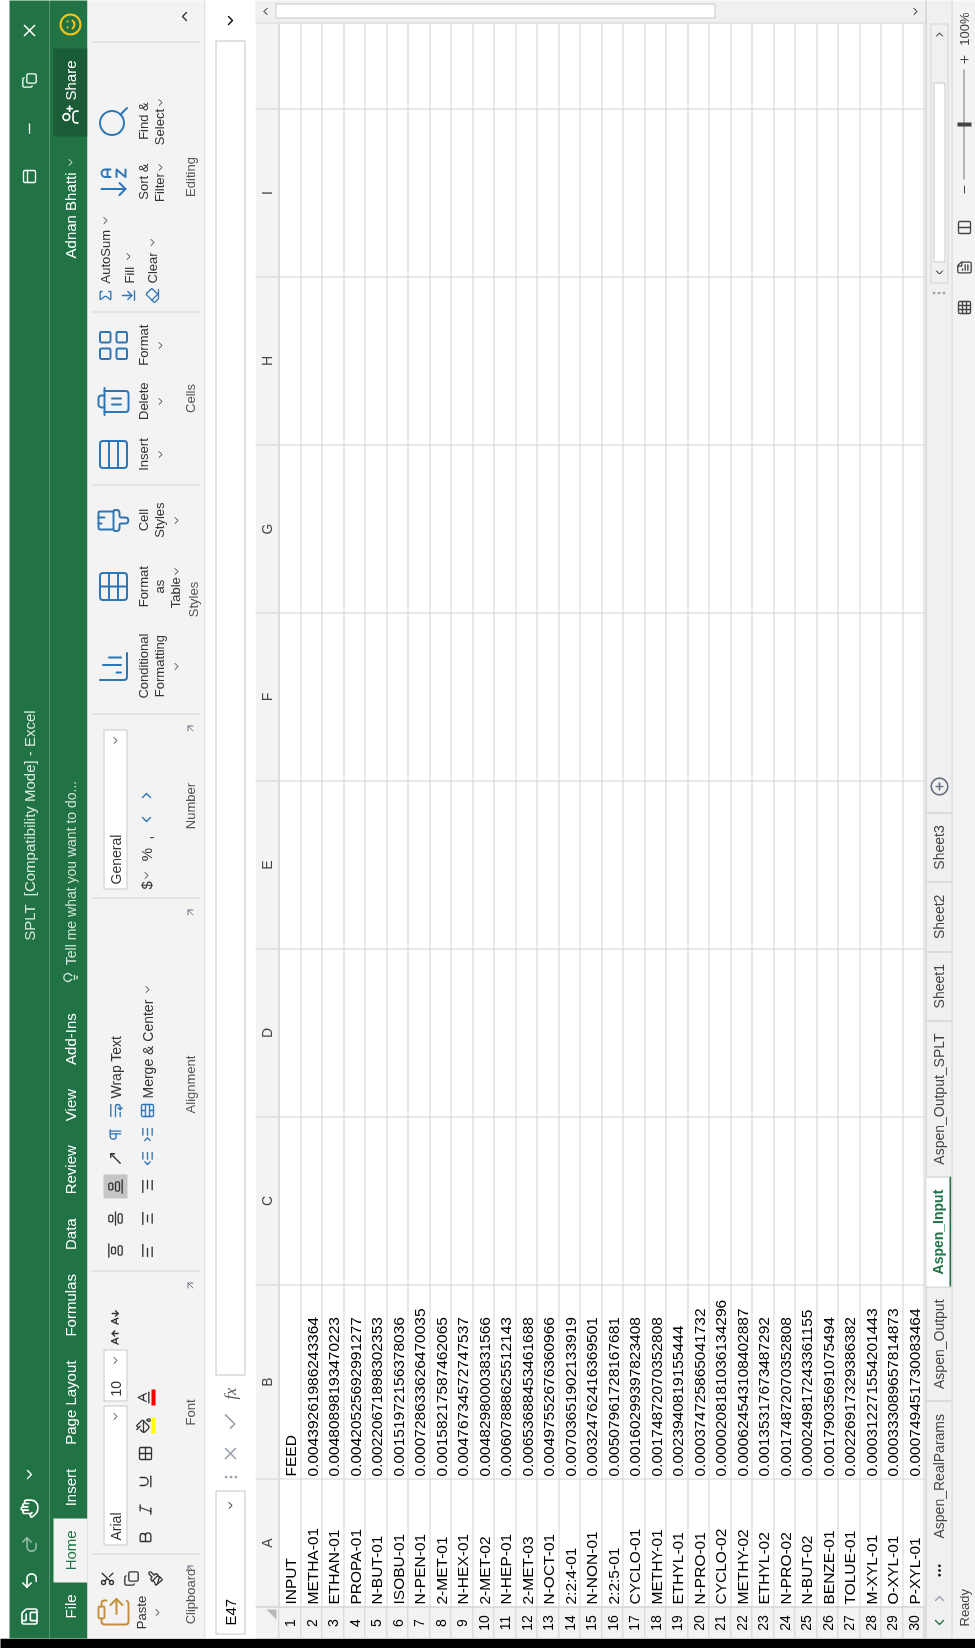 The width and height of the screenshot is (975, 1648). What do you see at coordinates (806, 1622) in the screenshot?
I see `row-header: 25` at bounding box center [806, 1622].